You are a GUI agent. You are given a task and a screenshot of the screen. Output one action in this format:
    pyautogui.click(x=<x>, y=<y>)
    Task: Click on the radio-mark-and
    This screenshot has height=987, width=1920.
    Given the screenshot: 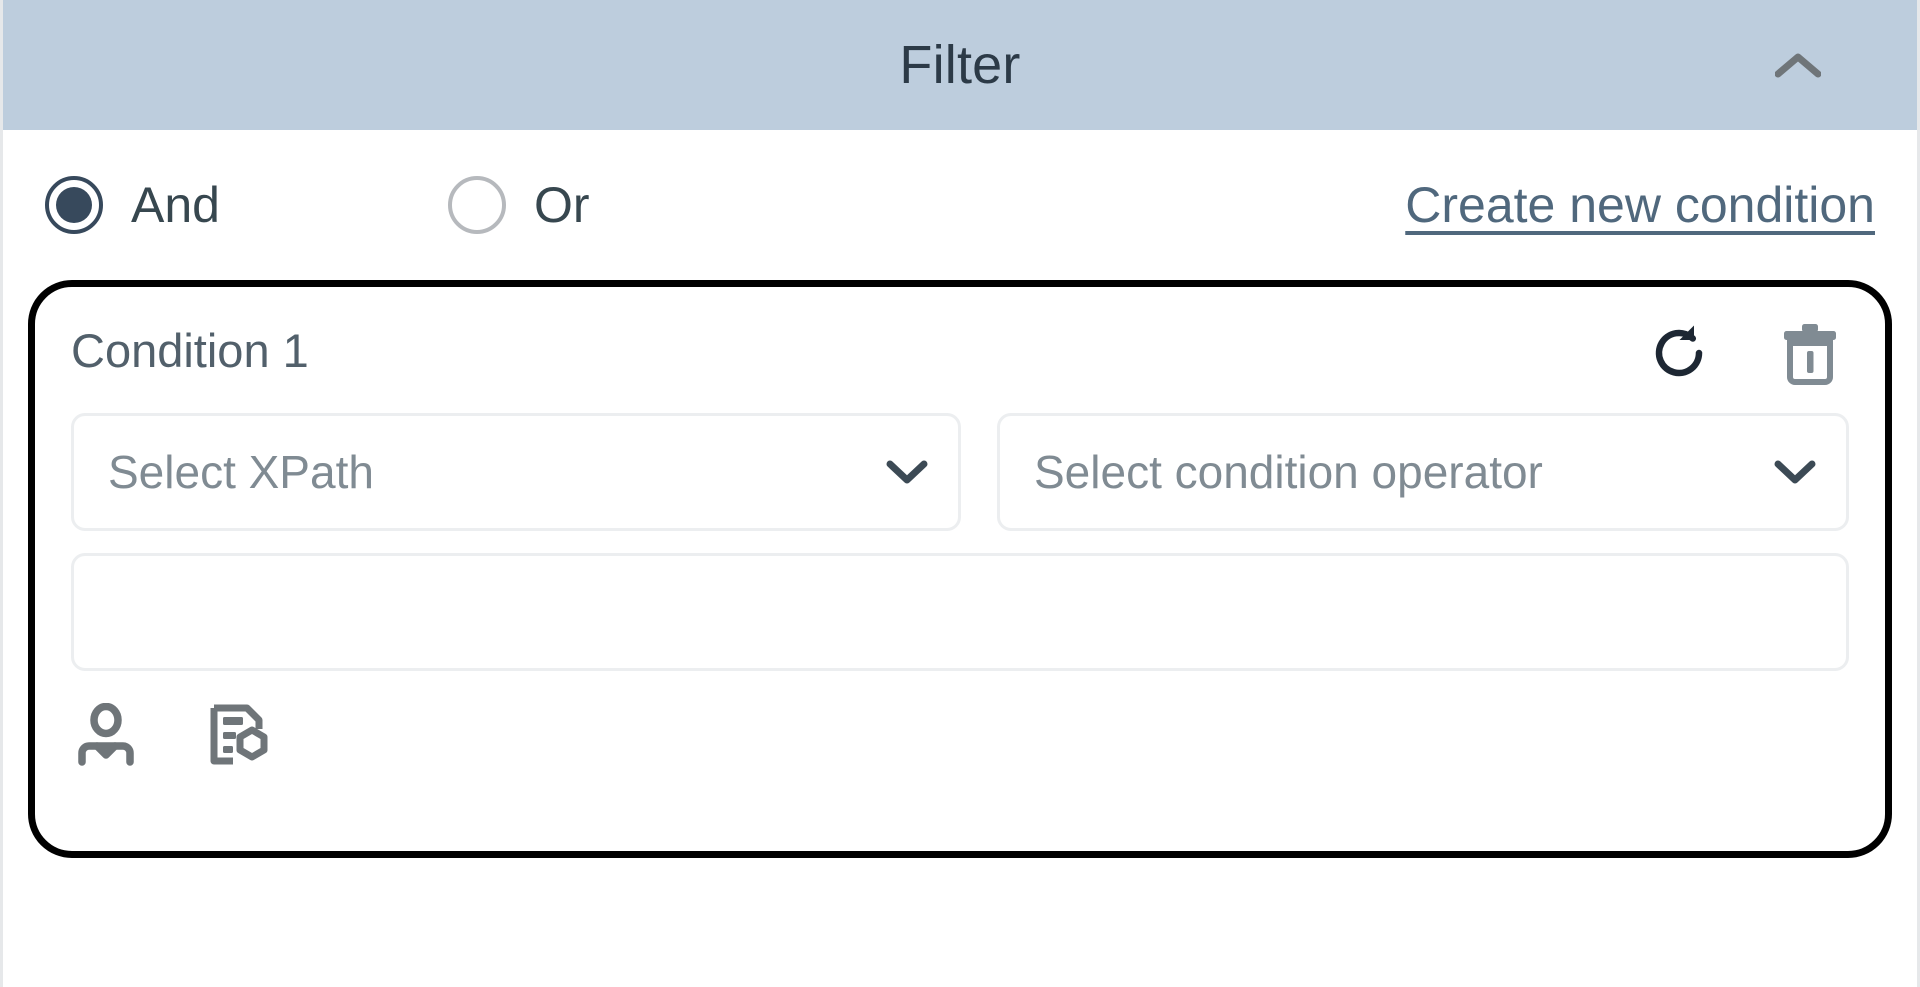 What is the action you would take?
    pyautogui.click(x=74, y=205)
    